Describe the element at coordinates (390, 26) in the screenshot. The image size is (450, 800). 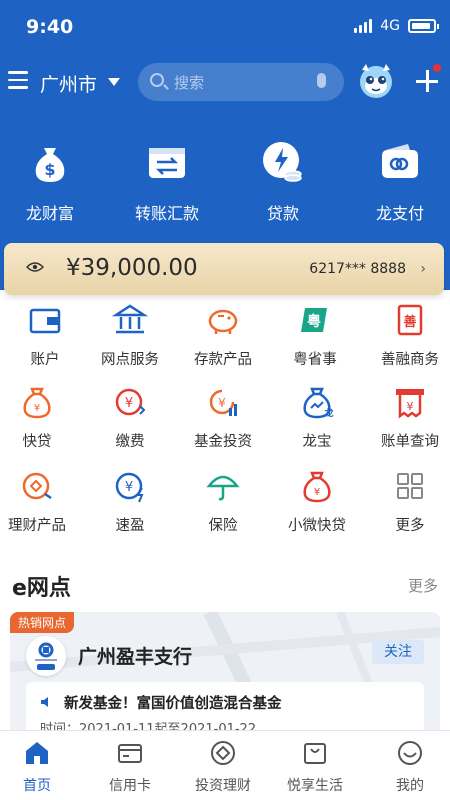
I see `network-type: 4G` at that location.